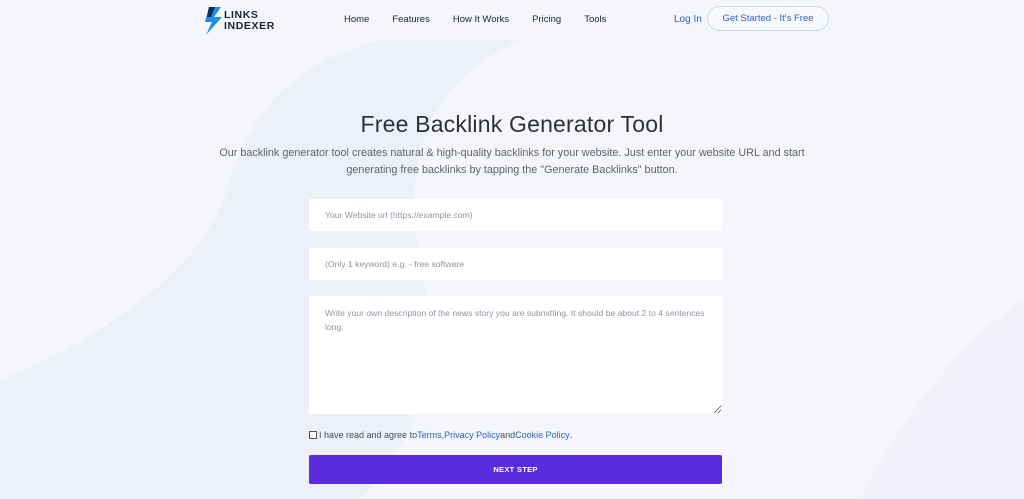  I want to click on logo: LINKS INDEXER, so click(239, 21).